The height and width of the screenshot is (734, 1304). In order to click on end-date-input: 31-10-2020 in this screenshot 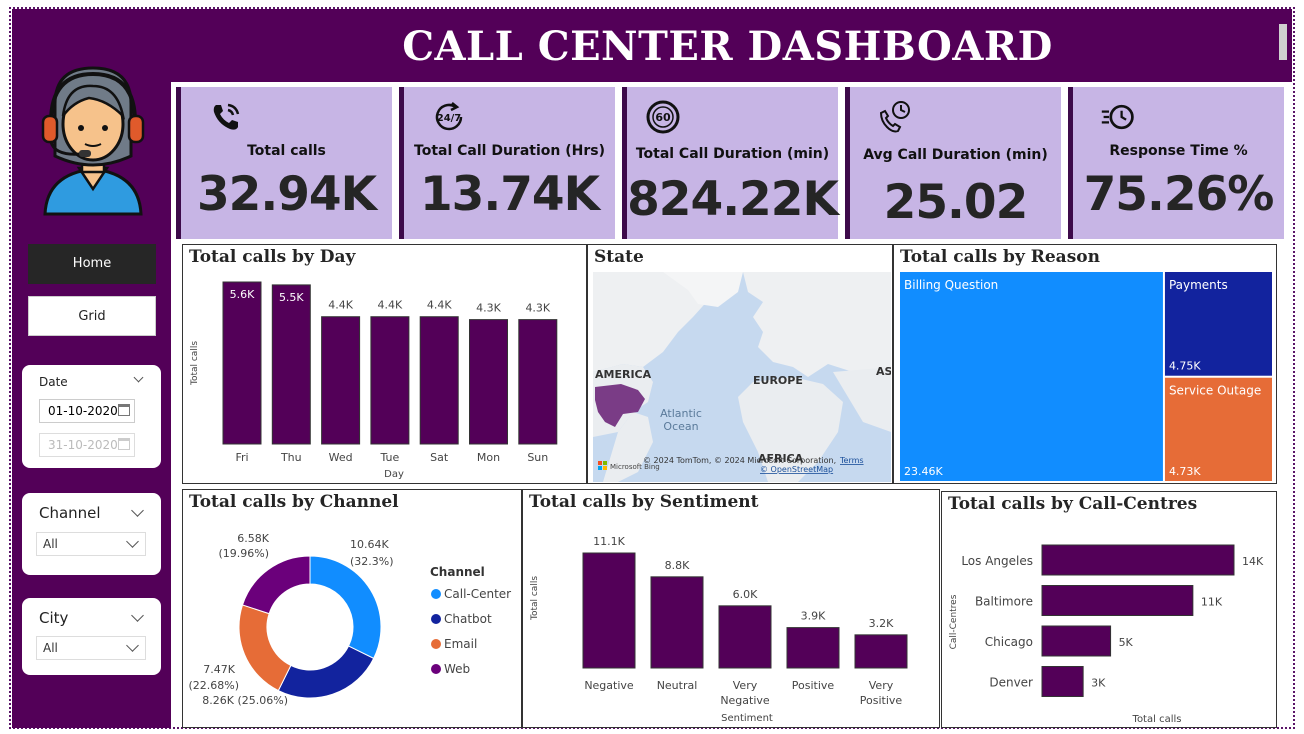, I will do `click(87, 445)`.